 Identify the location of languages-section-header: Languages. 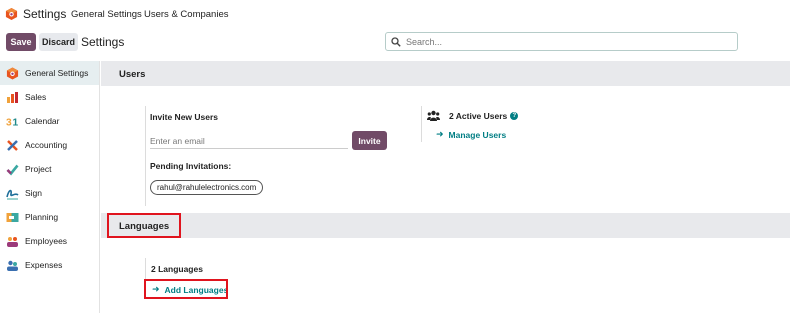
(445, 225).